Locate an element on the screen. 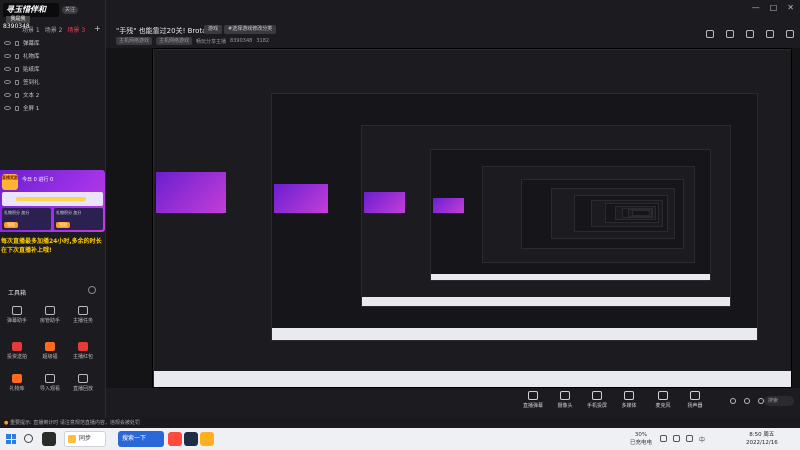 This screenshot has height=450, width=800. toolbox-item: 主播任务 is located at coordinates (83, 315).